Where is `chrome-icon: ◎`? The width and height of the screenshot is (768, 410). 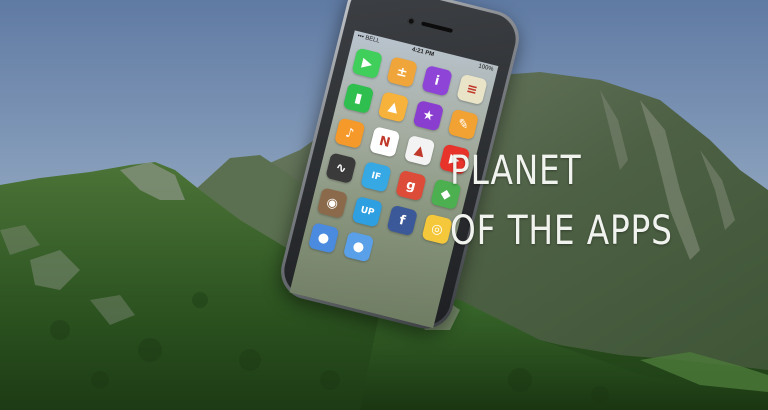
chrome-icon: ◎ is located at coordinates (437, 229).